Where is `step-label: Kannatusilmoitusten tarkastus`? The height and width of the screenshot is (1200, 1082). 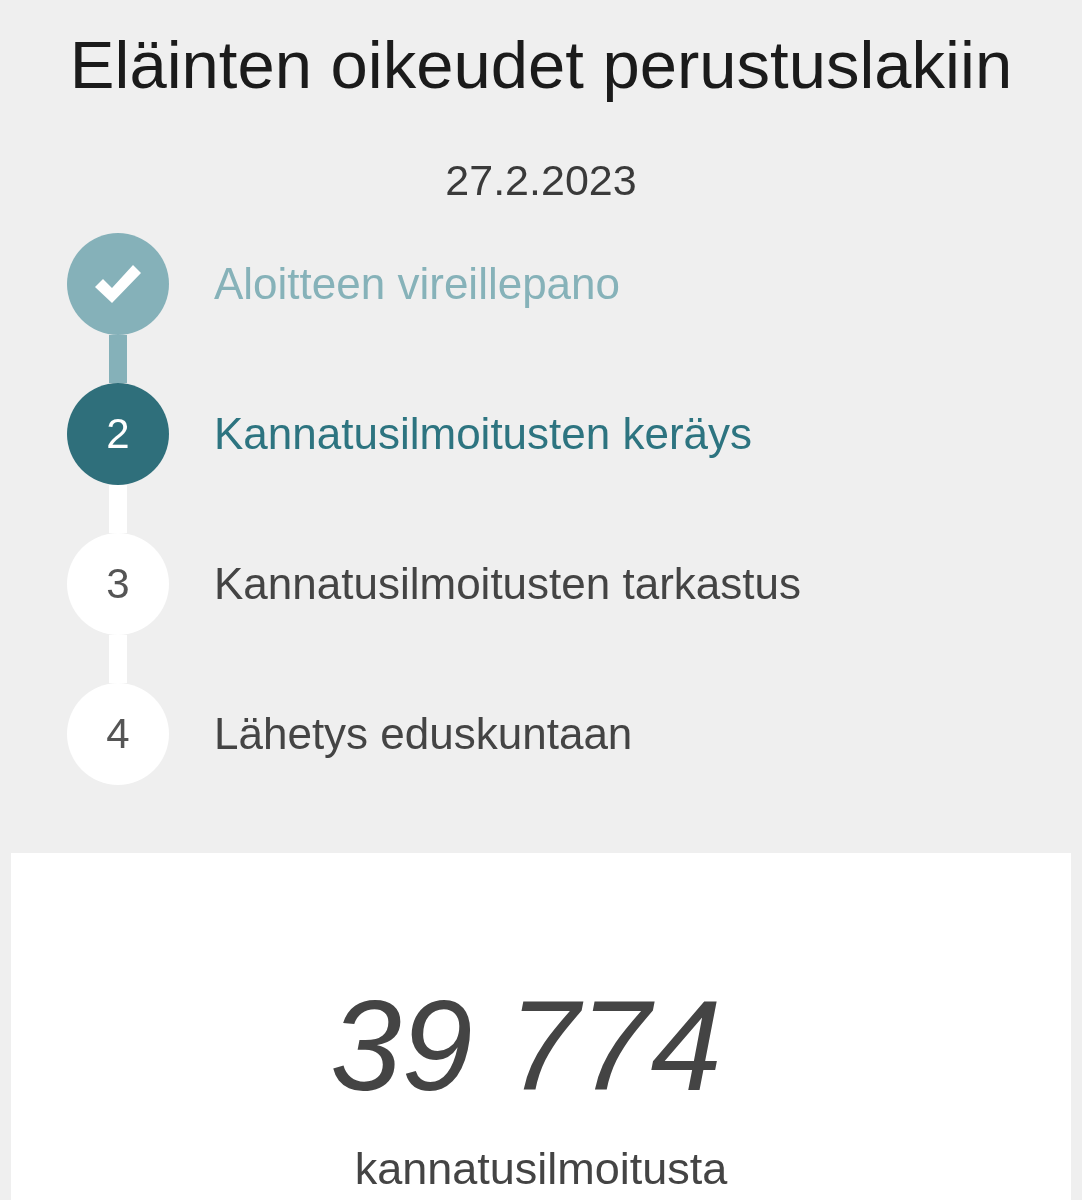 step-label: Kannatusilmoitusten tarkastus is located at coordinates (507, 584).